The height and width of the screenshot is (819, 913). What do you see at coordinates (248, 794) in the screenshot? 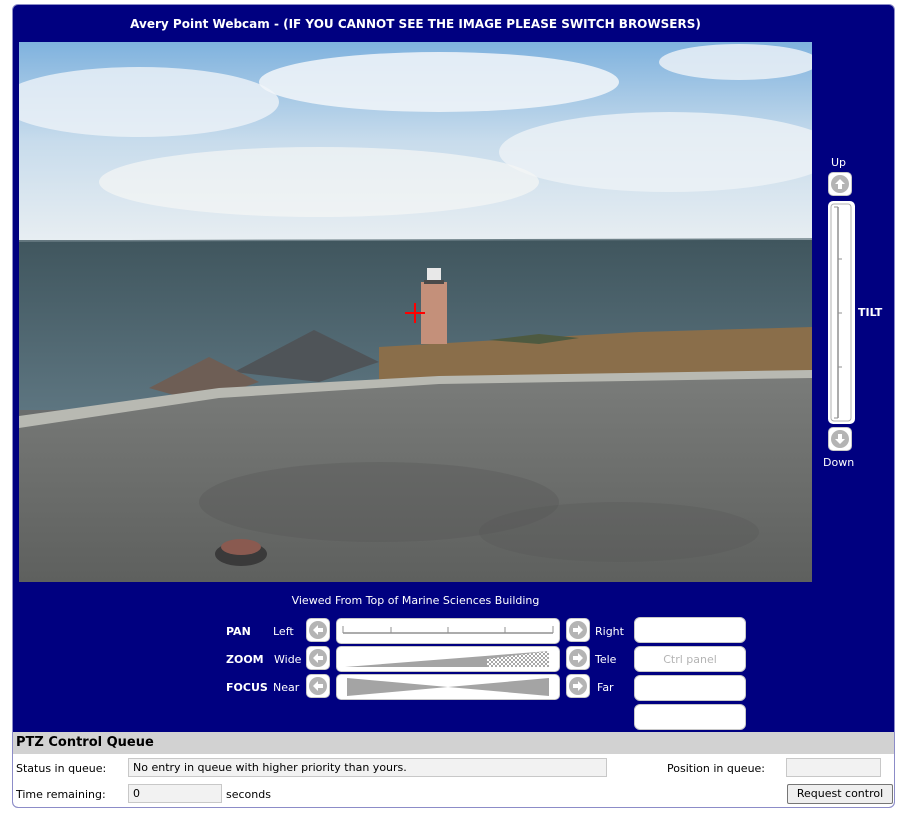
I see `time-unit-label: seconds` at bounding box center [248, 794].